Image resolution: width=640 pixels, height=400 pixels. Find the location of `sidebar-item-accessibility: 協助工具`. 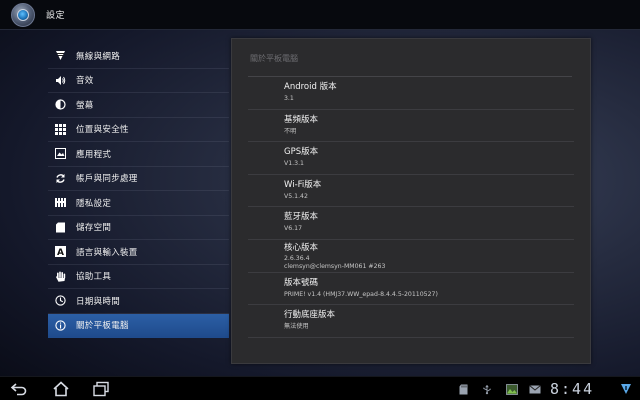

sidebar-item-accessibility: 協助工具 is located at coordinates (138, 277).